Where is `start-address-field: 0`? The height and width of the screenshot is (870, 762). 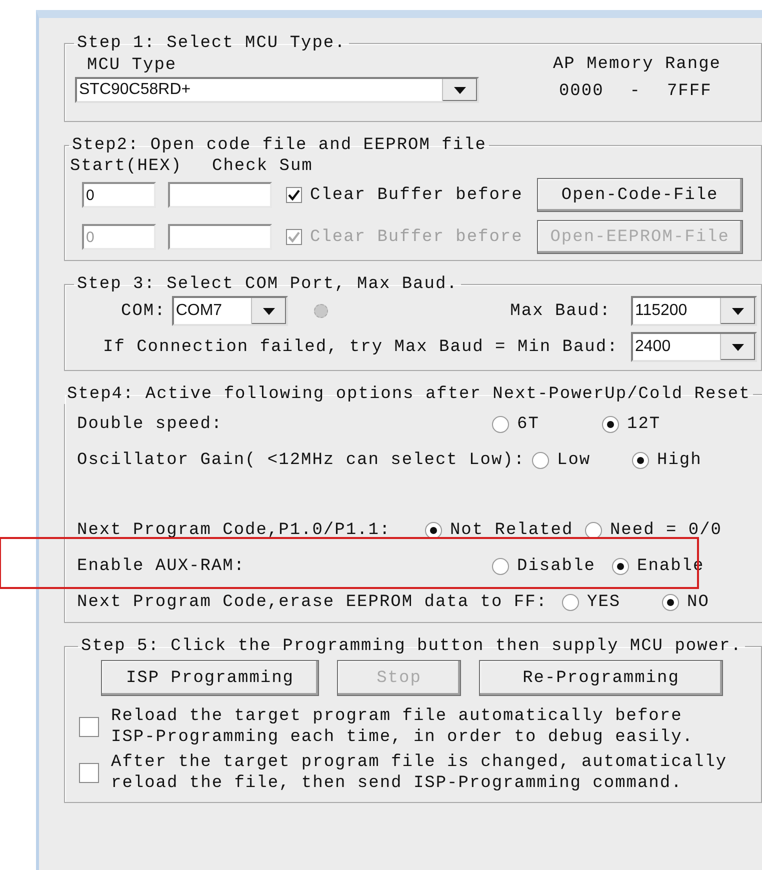 start-address-field: 0 is located at coordinates (119, 195).